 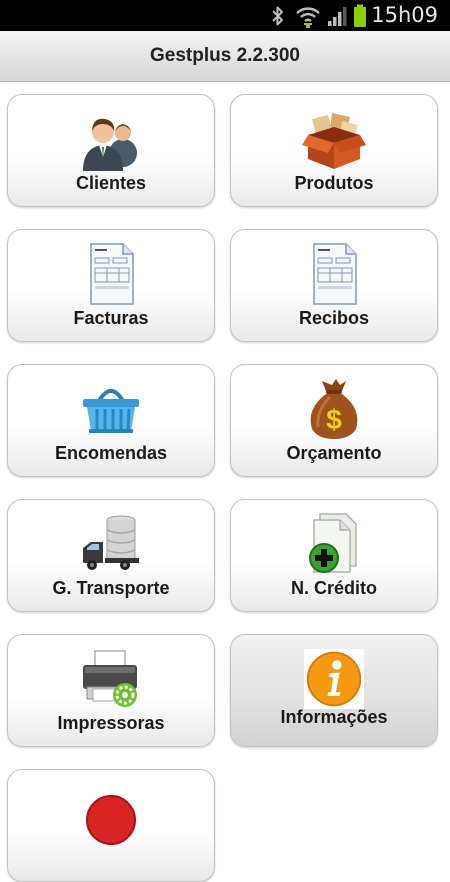 What do you see at coordinates (404, 15) in the screenshot?
I see `status-time: 15h09` at bounding box center [404, 15].